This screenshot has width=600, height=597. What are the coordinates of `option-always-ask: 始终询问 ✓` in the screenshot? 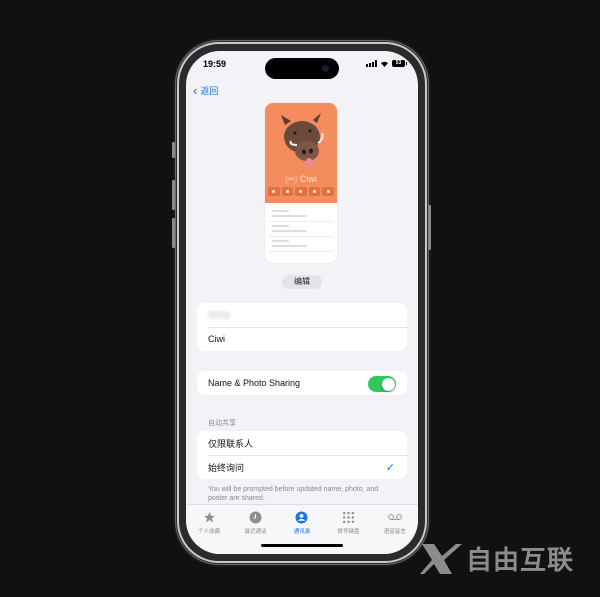 It's located at (302, 467).